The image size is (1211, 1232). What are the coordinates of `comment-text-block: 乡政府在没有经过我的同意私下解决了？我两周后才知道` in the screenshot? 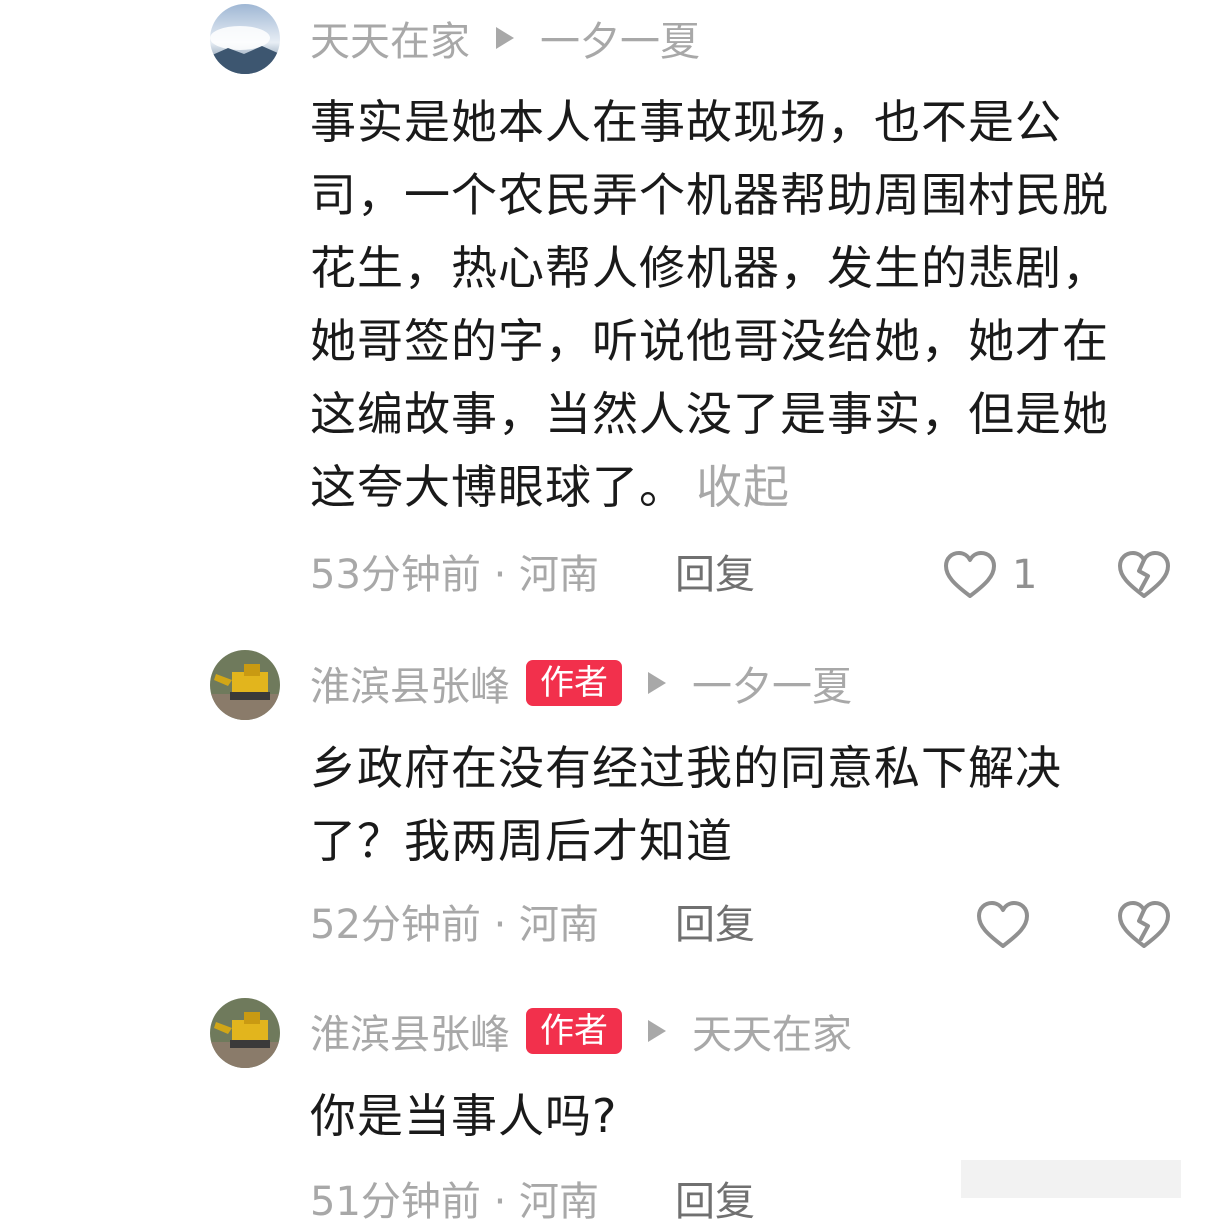 It's located at (730, 805).